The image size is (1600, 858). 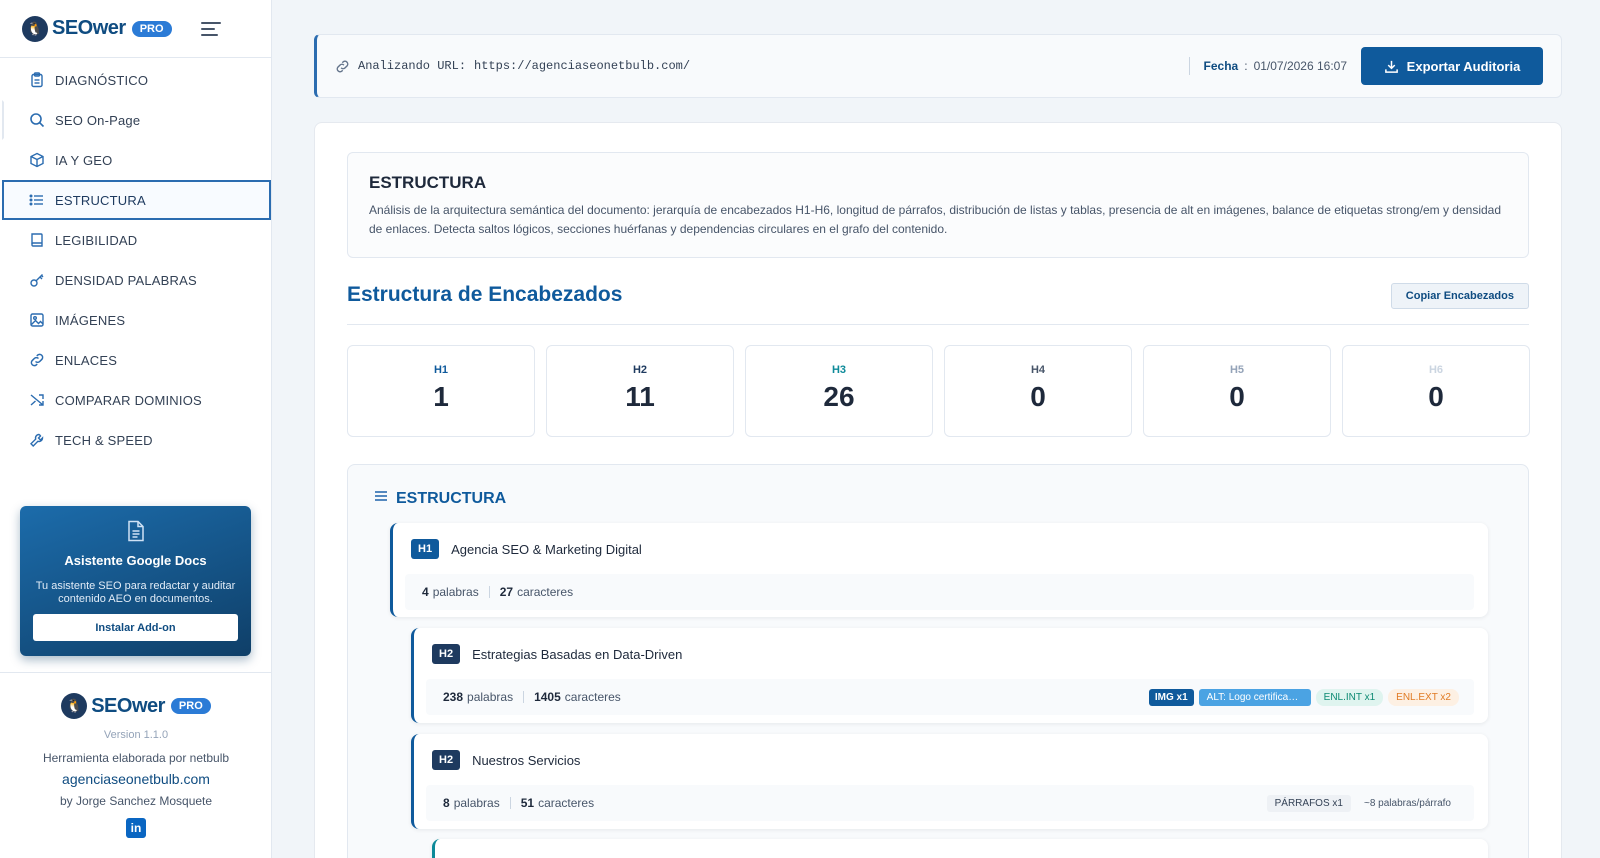 What do you see at coordinates (96, 240) in the screenshot?
I see `sidebar-item-label: LEGIBILIDAD` at bounding box center [96, 240].